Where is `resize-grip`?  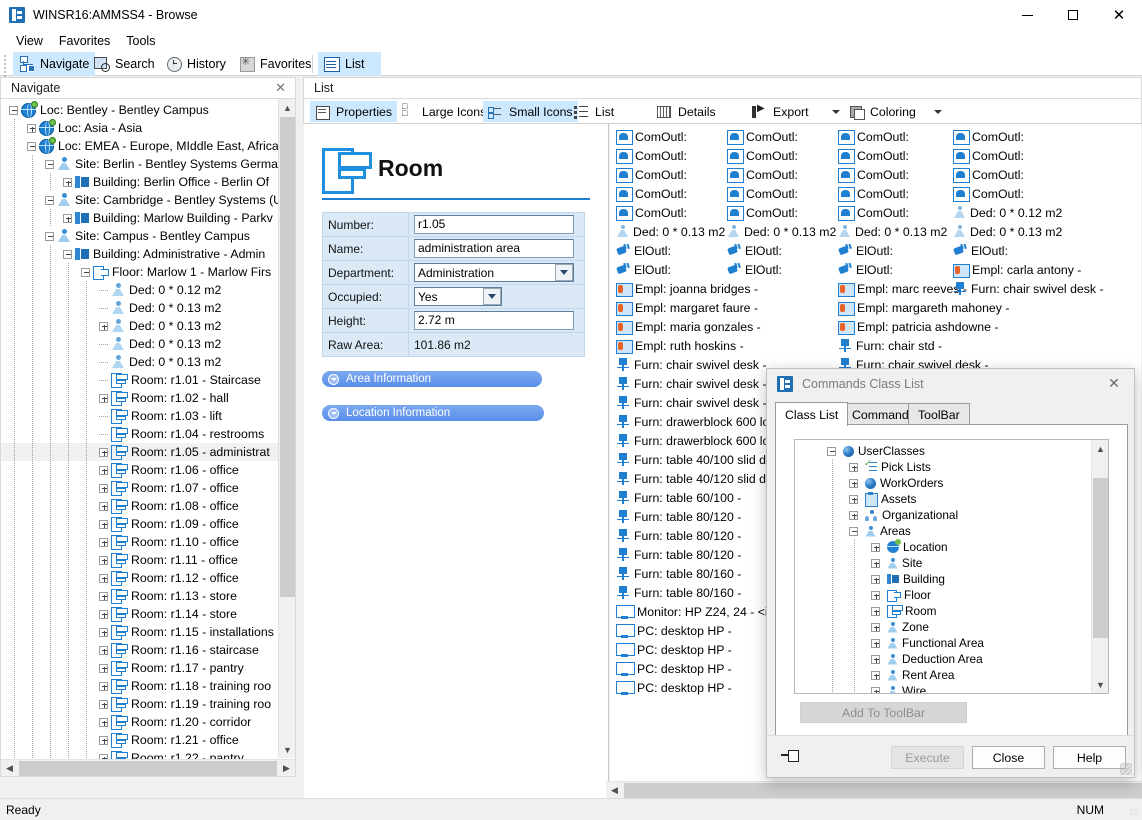 resize-grip is located at coordinates (1126, 769).